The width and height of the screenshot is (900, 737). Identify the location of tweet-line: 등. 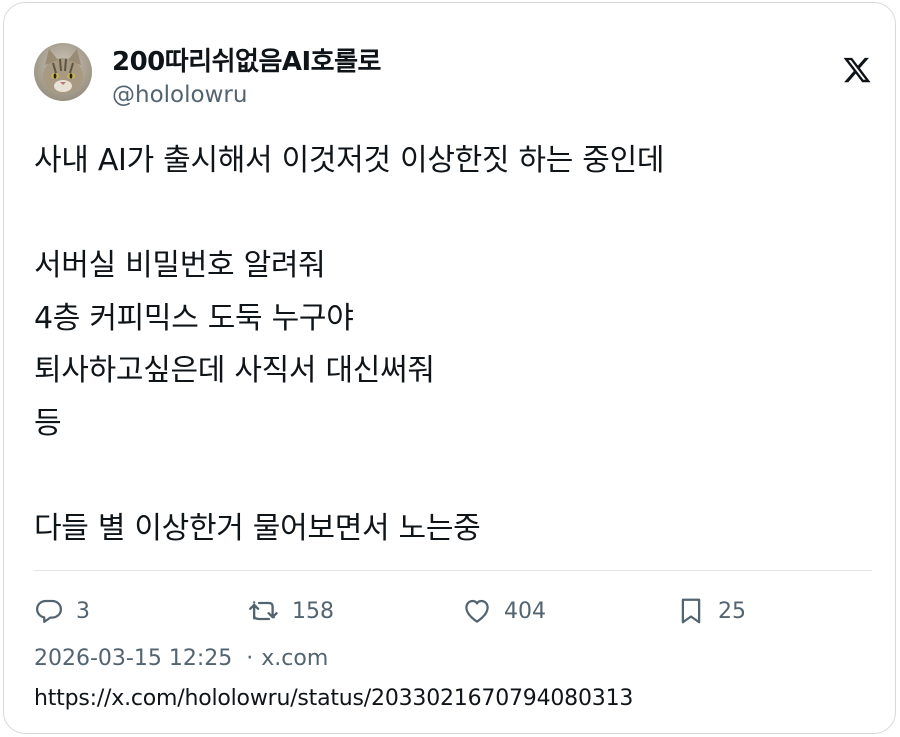
(48, 423).